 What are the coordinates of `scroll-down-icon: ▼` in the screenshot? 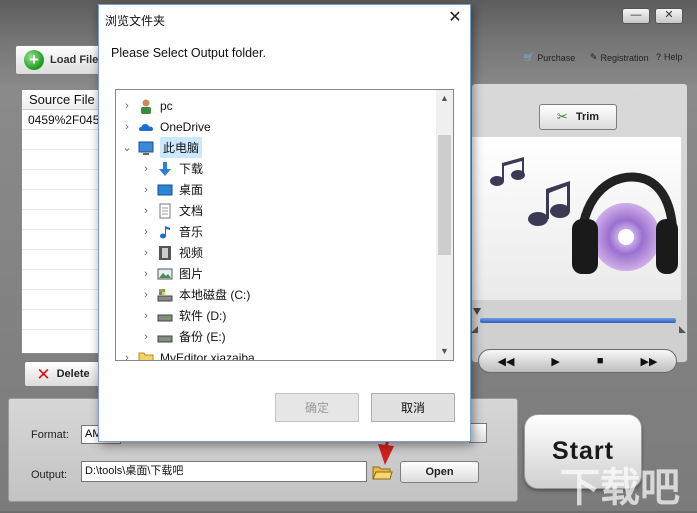 It's located at (444, 351).